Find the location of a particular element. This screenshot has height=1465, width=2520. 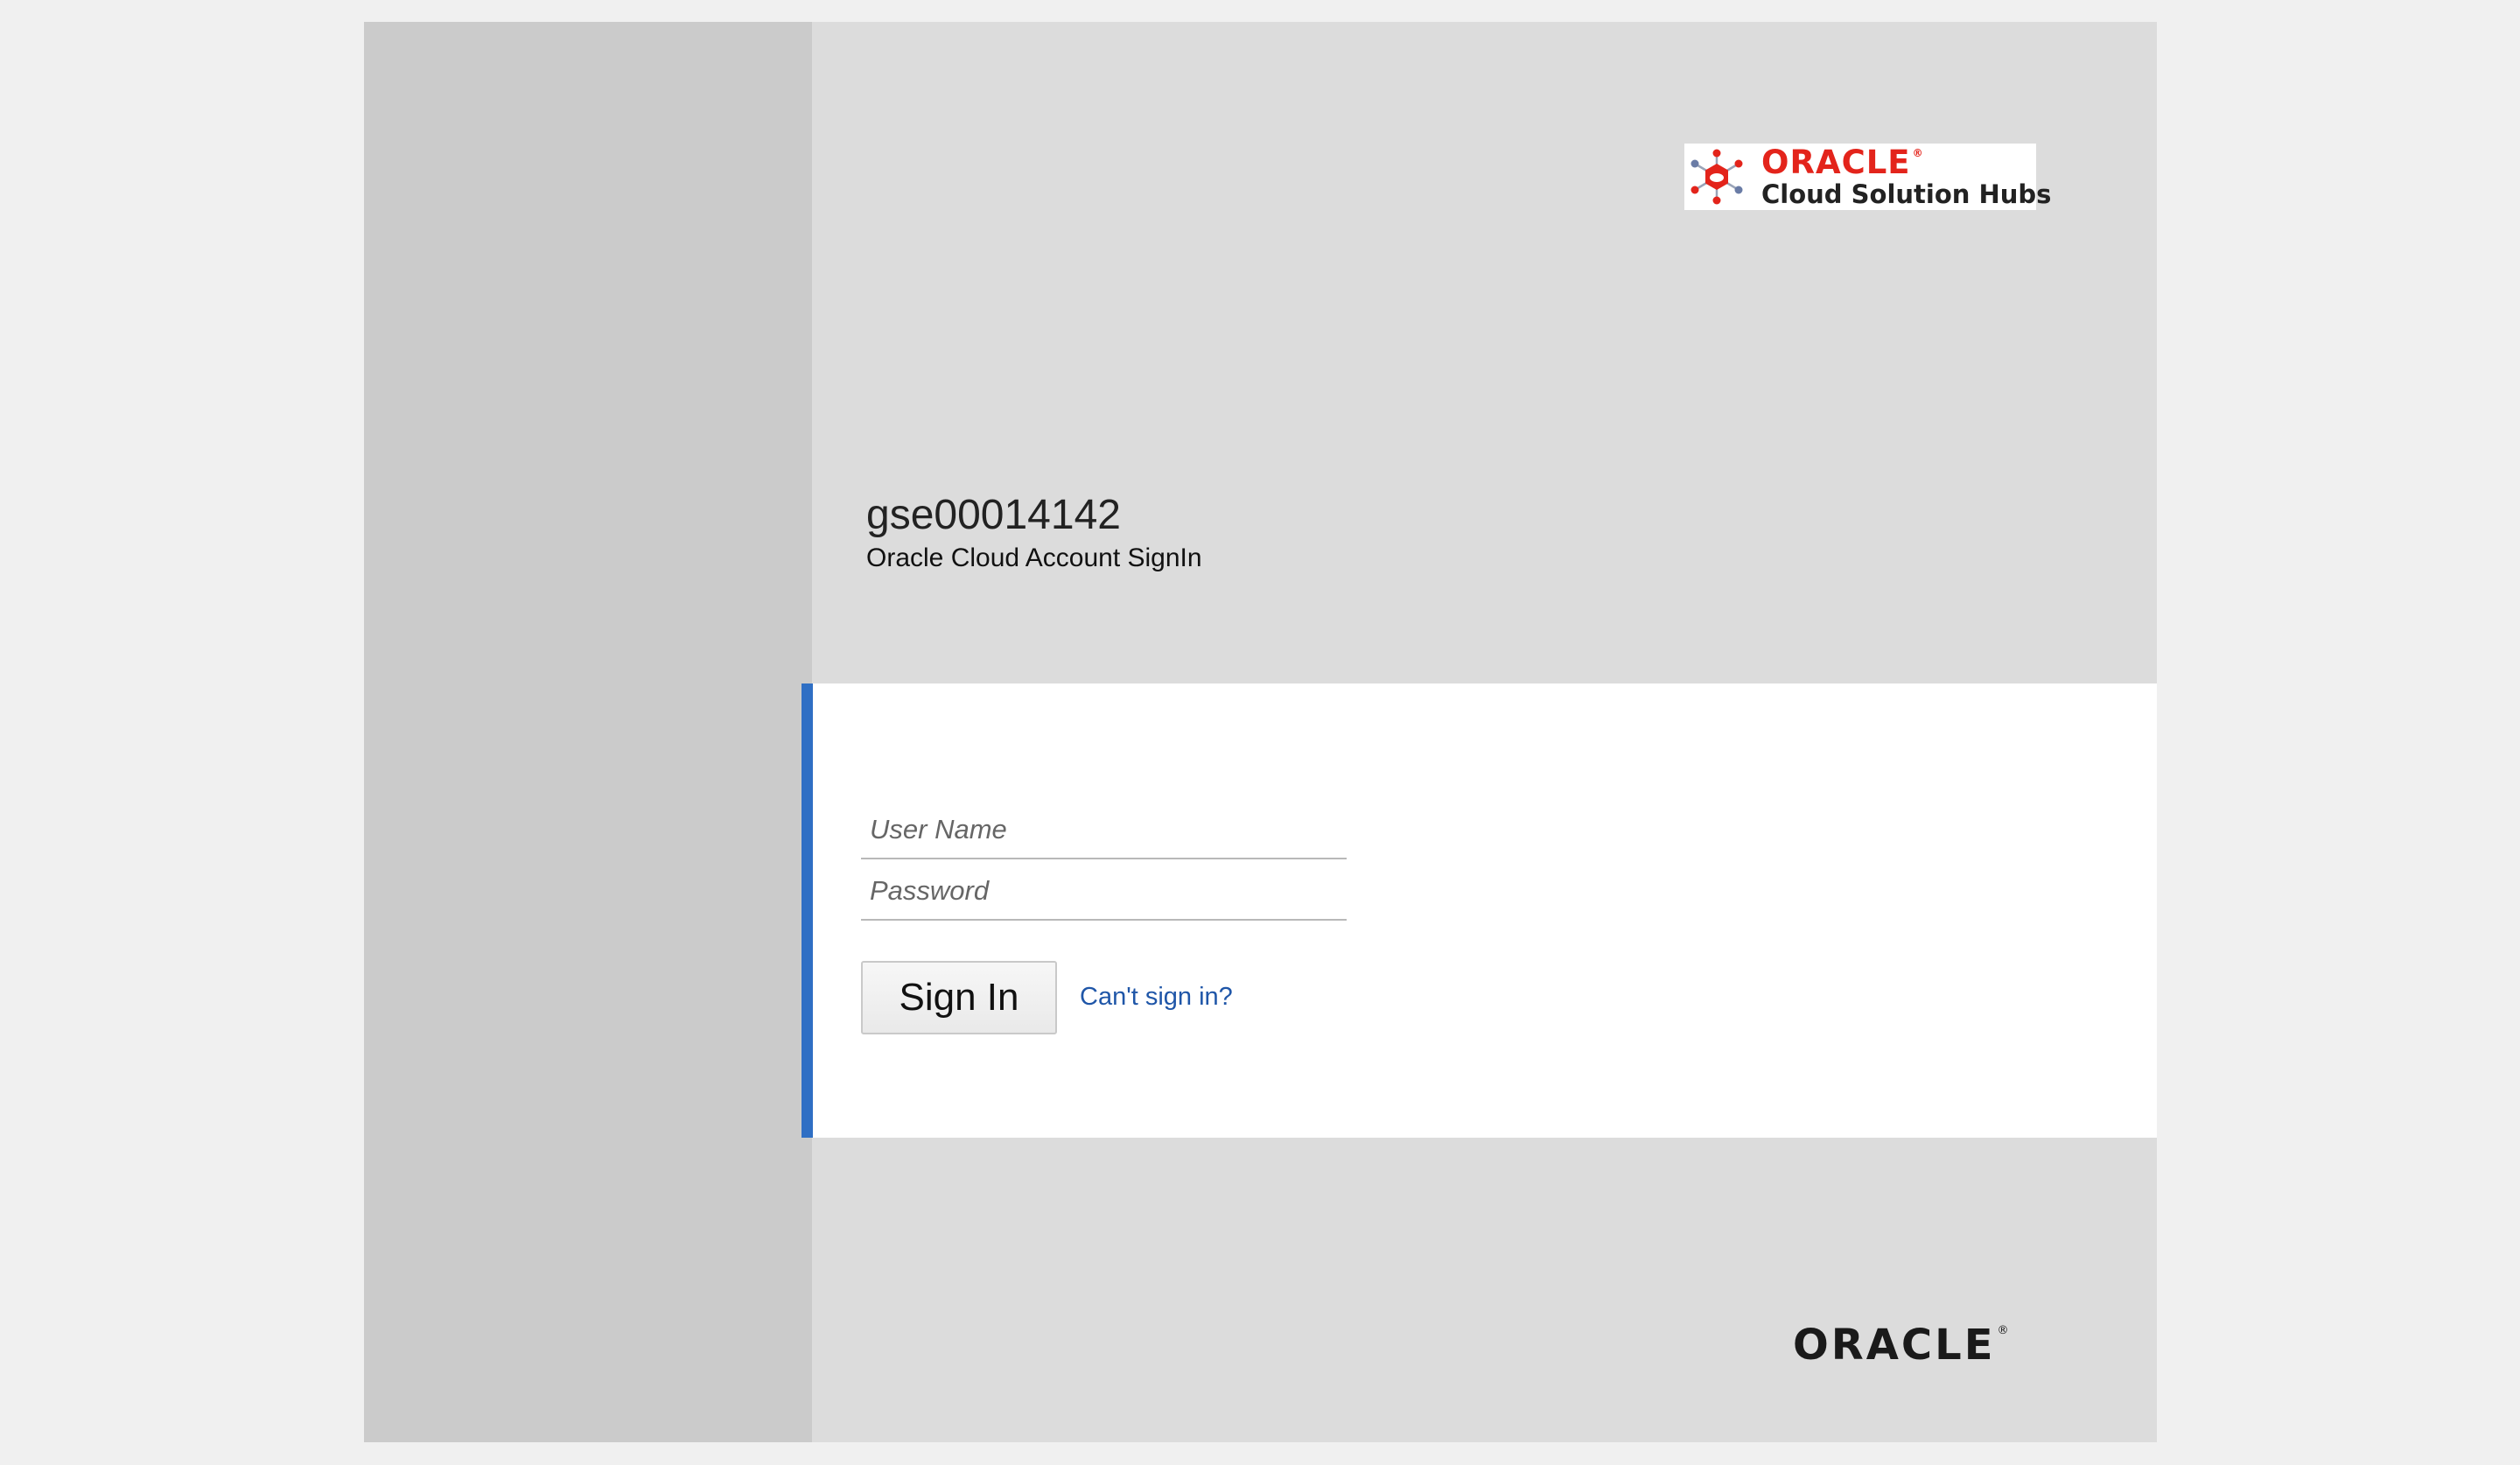

username-field is located at coordinates (1104, 830).